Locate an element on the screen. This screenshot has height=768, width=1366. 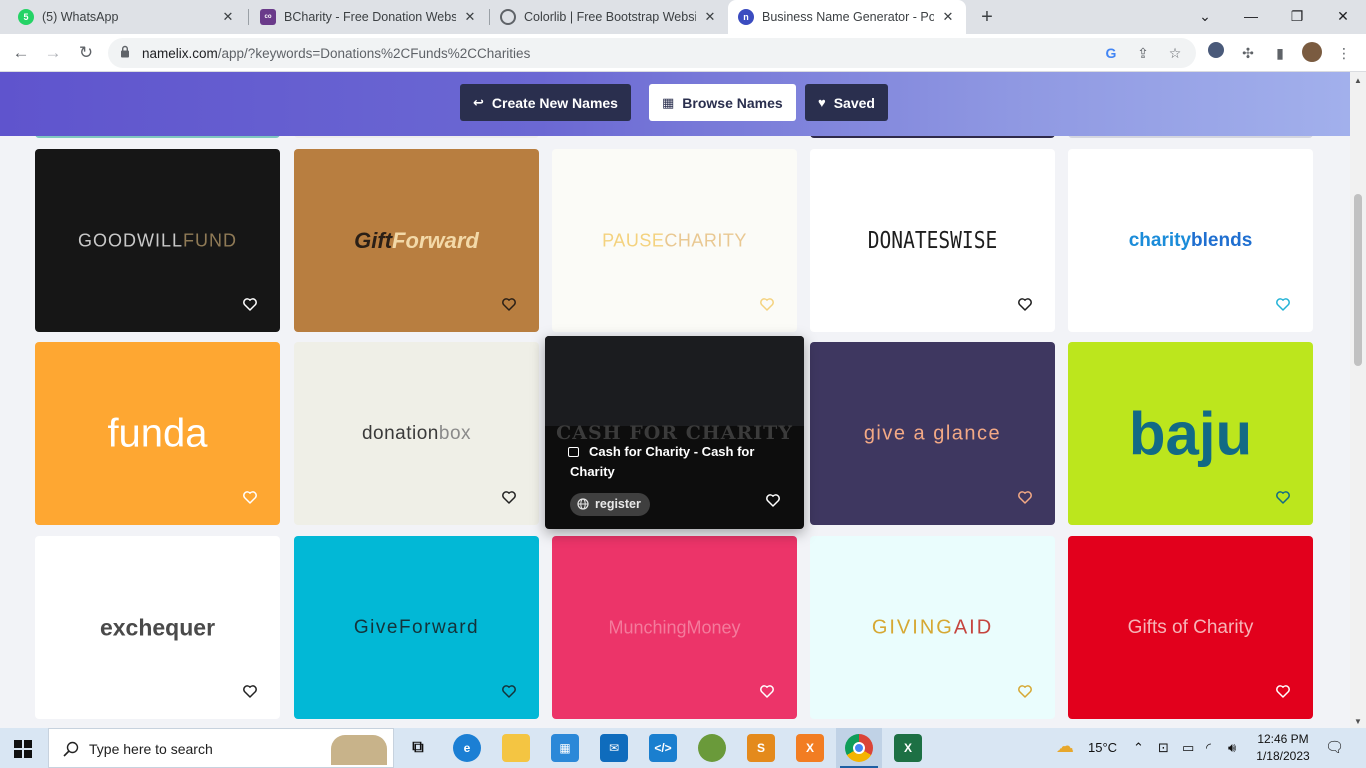
google-lens-icon: G is located at coordinates (1111, 53).